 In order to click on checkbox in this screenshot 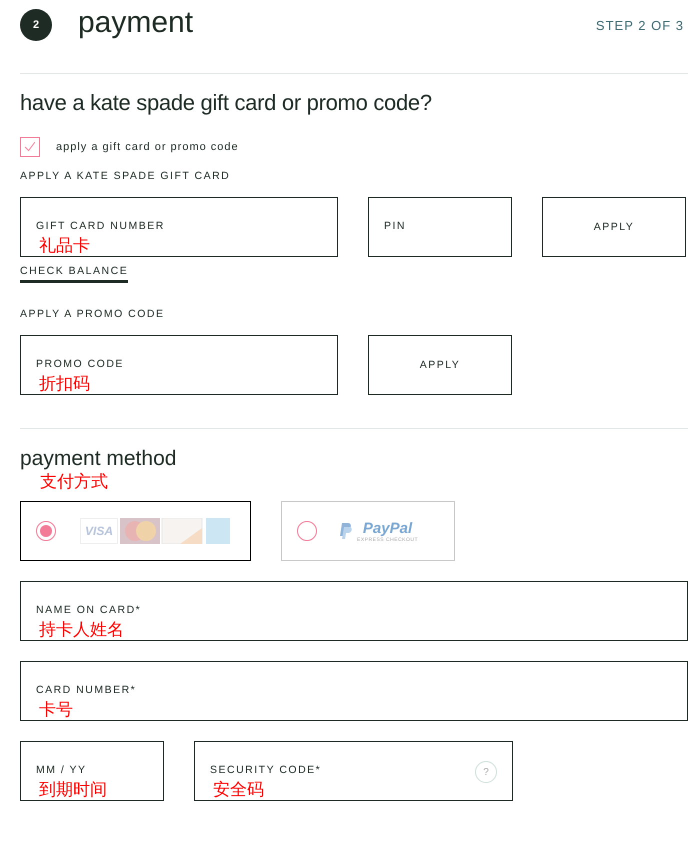, I will do `click(30, 147)`.